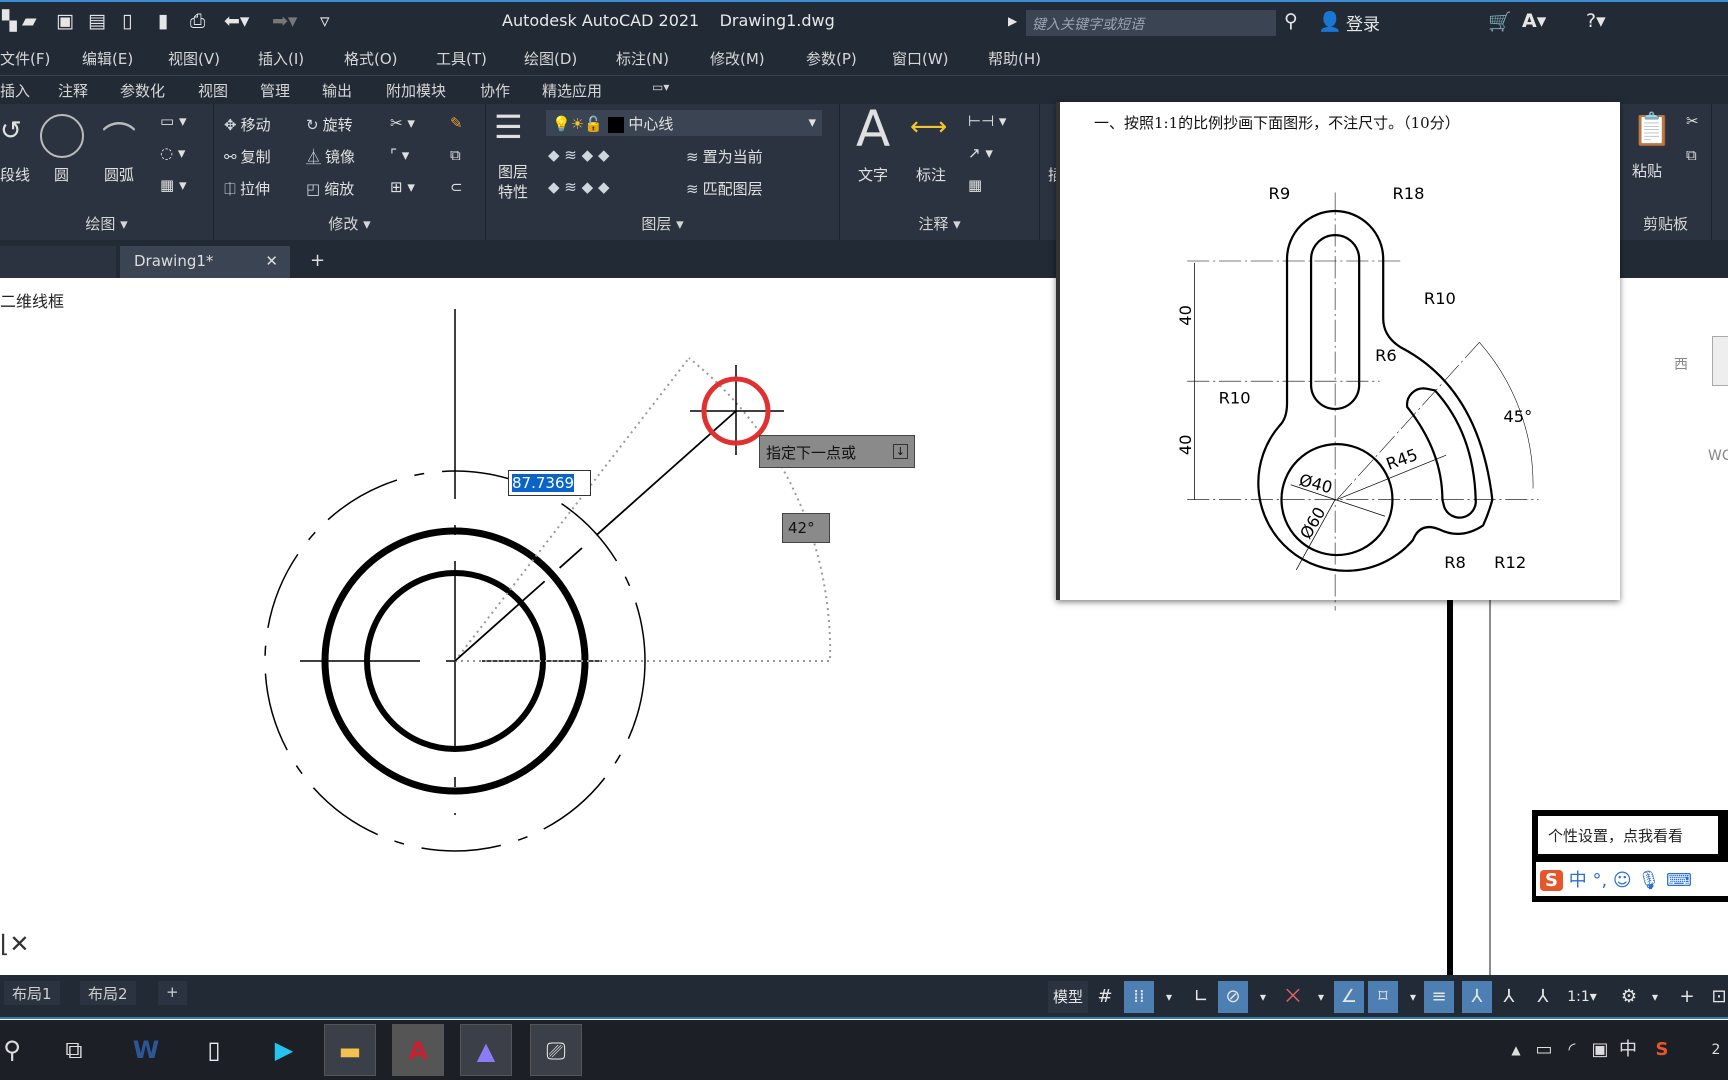  What do you see at coordinates (486, 1050) in the screenshot?
I see `photos-icon: ▲` at bounding box center [486, 1050].